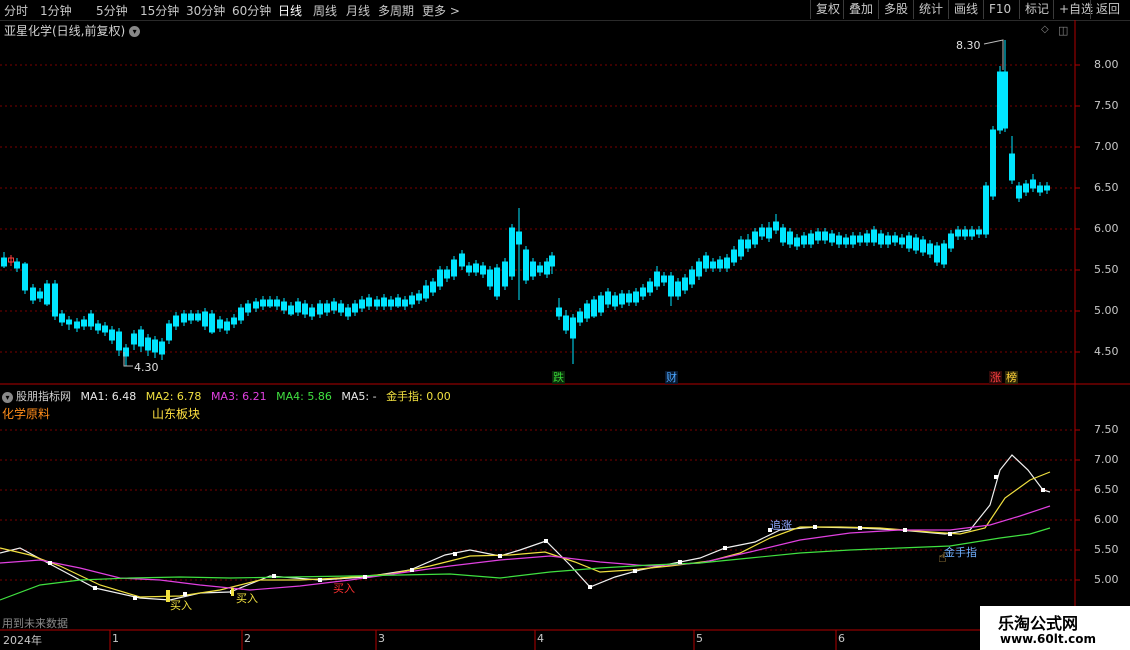 The image size is (1130, 650). Describe the element at coordinates (1063, 30) in the screenshot. I see `panel-toggle-icon: ◫` at that location.